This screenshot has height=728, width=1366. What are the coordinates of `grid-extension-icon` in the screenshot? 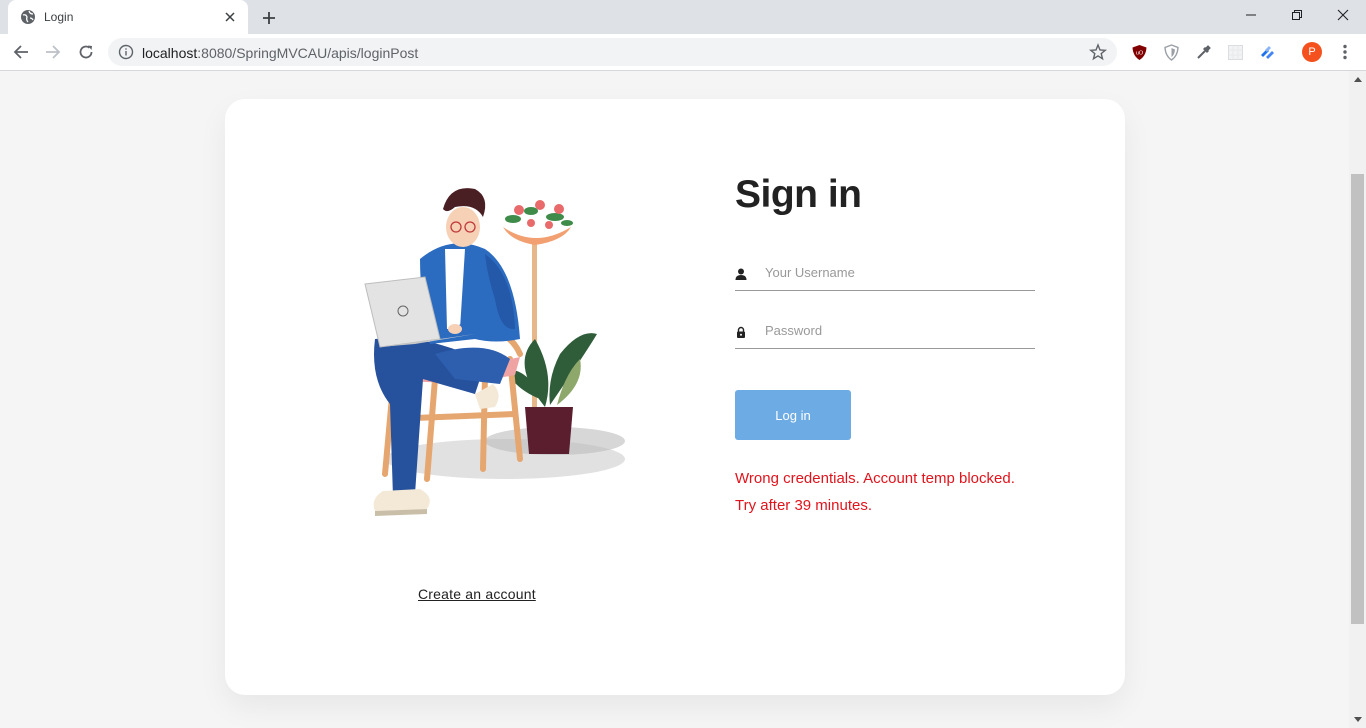 It's located at (1235, 52).